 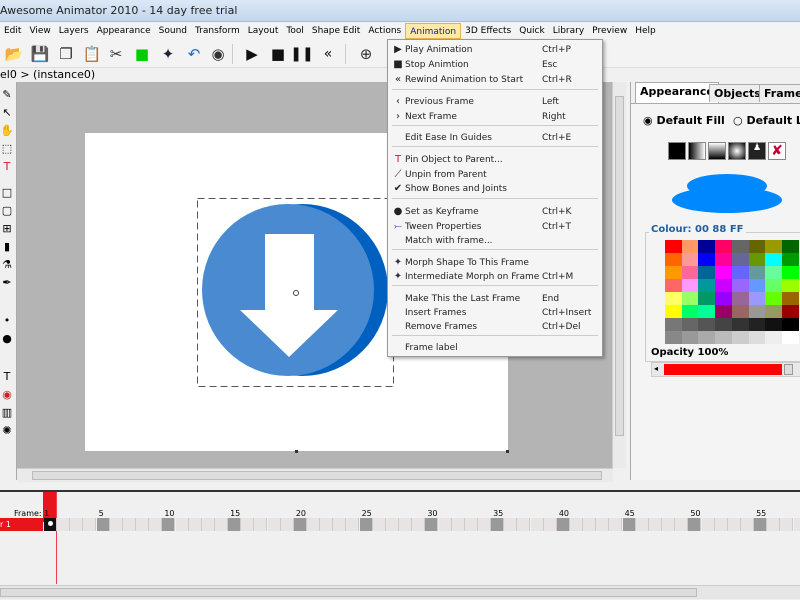 I want to click on menu-item-next-frame: › Next Frame Right, so click(x=495, y=117).